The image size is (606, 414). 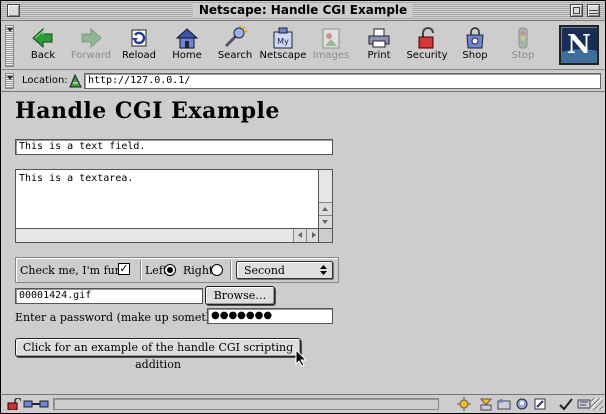 I want to click on forward-button: Forward, so click(x=91, y=46).